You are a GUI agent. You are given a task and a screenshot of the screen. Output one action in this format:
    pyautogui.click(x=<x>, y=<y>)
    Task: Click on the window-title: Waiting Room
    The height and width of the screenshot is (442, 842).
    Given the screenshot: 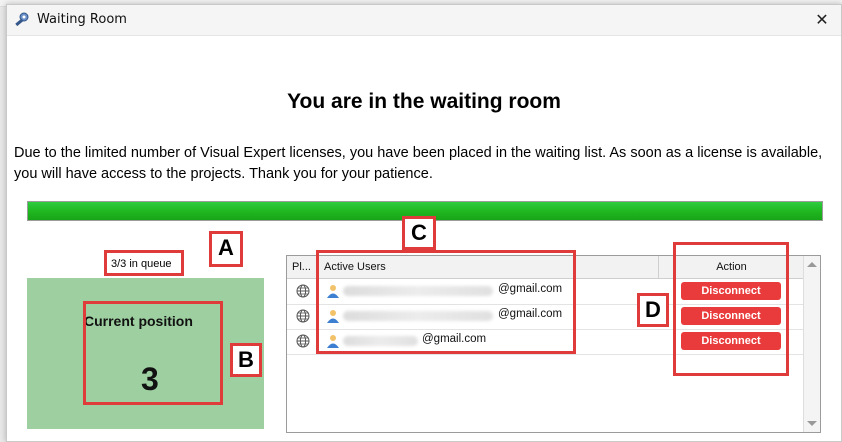 What is the action you would take?
    pyautogui.click(x=82, y=19)
    